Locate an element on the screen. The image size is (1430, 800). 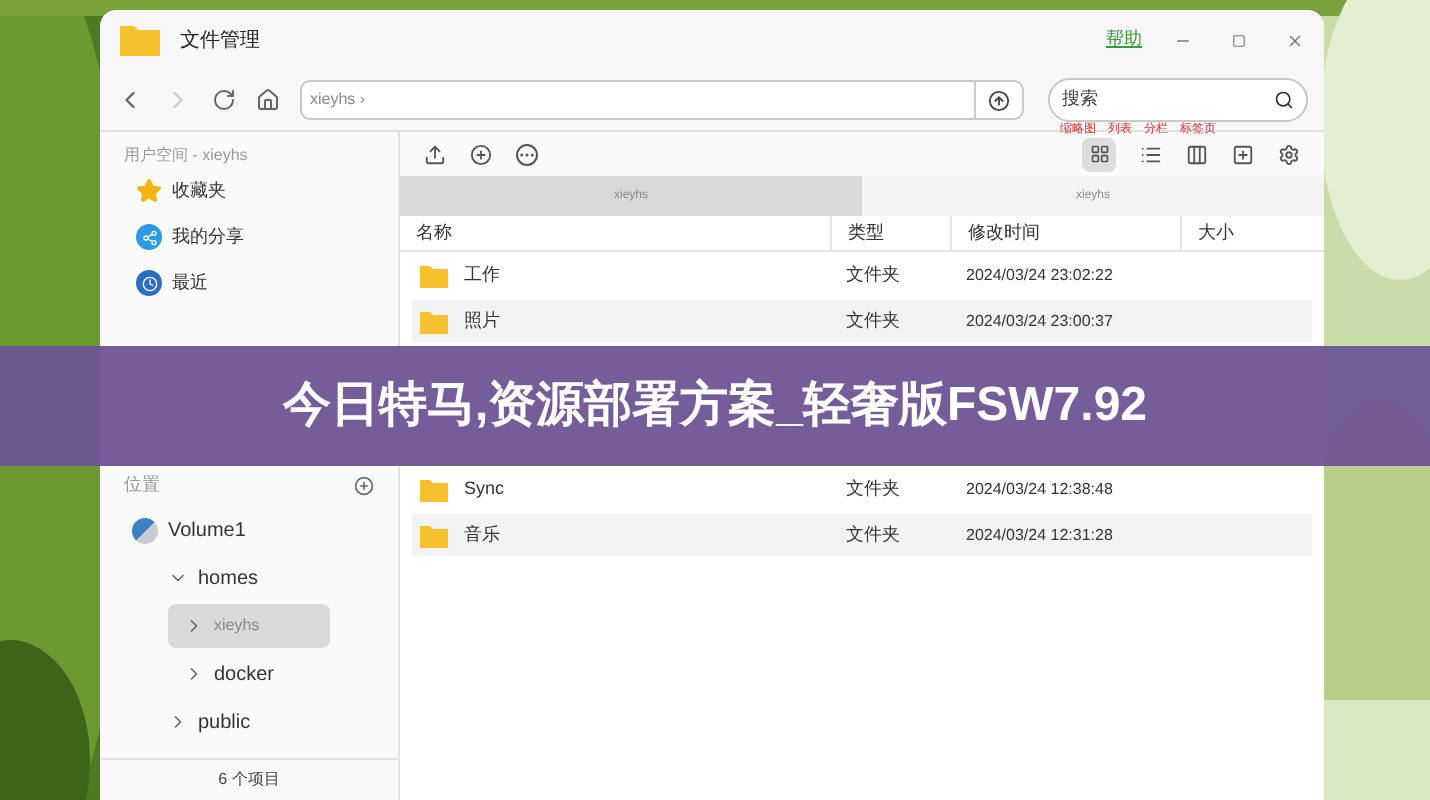
path-text: xieyhs › is located at coordinates (339, 100).